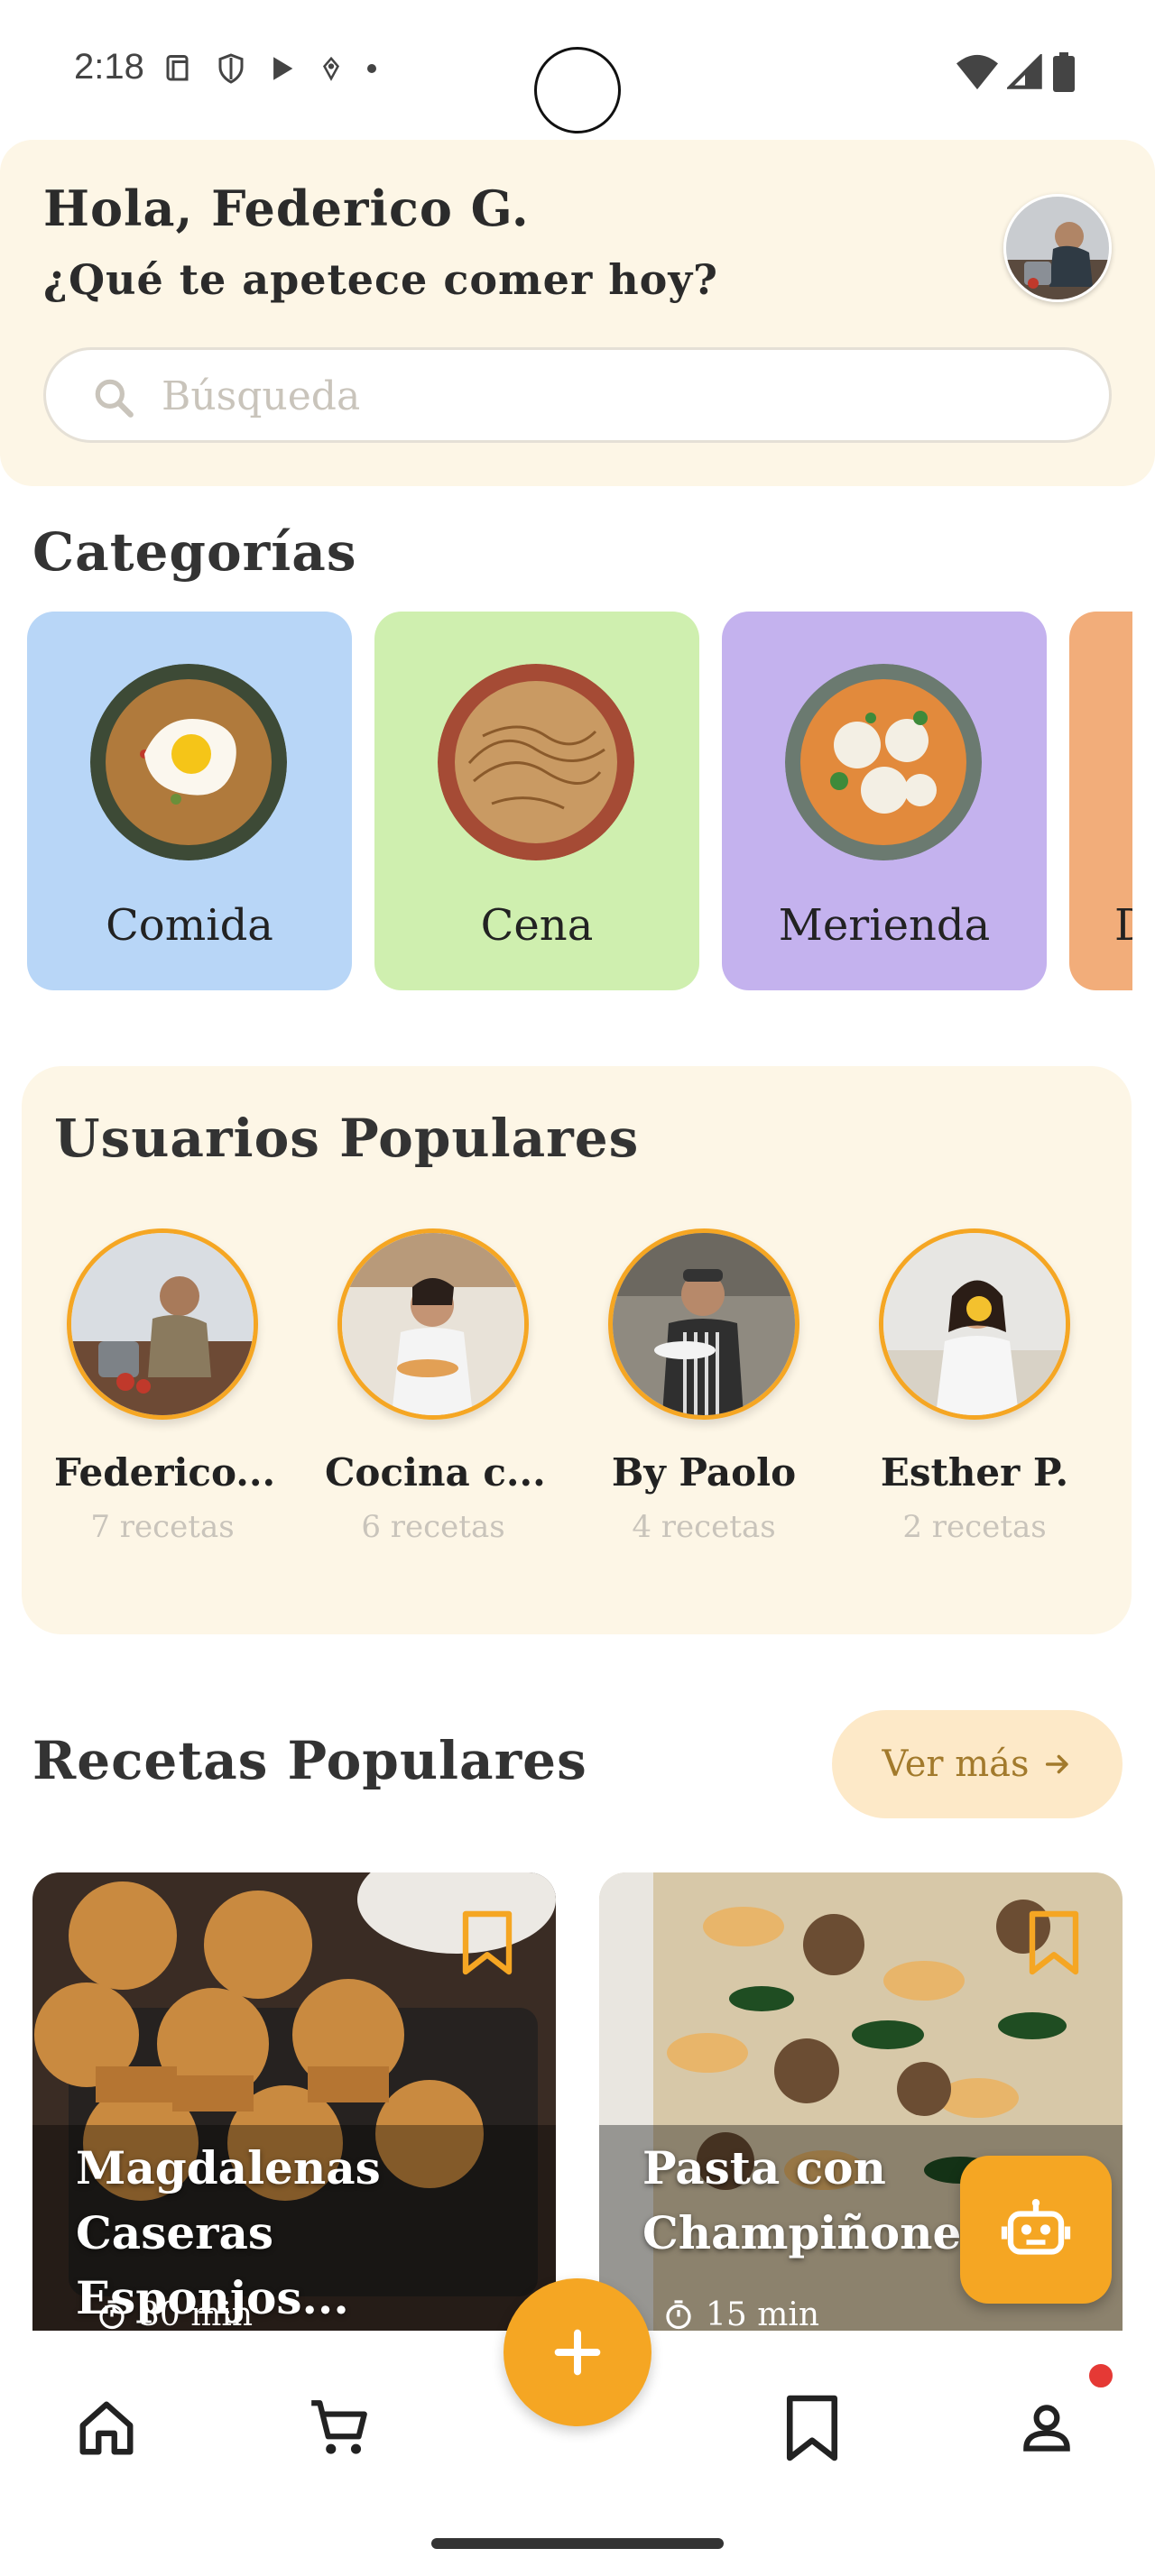 The height and width of the screenshot is (2576, 1155). Describe the element at coordinates (613, 396) in the screenshot. I see `search-input` at that location.